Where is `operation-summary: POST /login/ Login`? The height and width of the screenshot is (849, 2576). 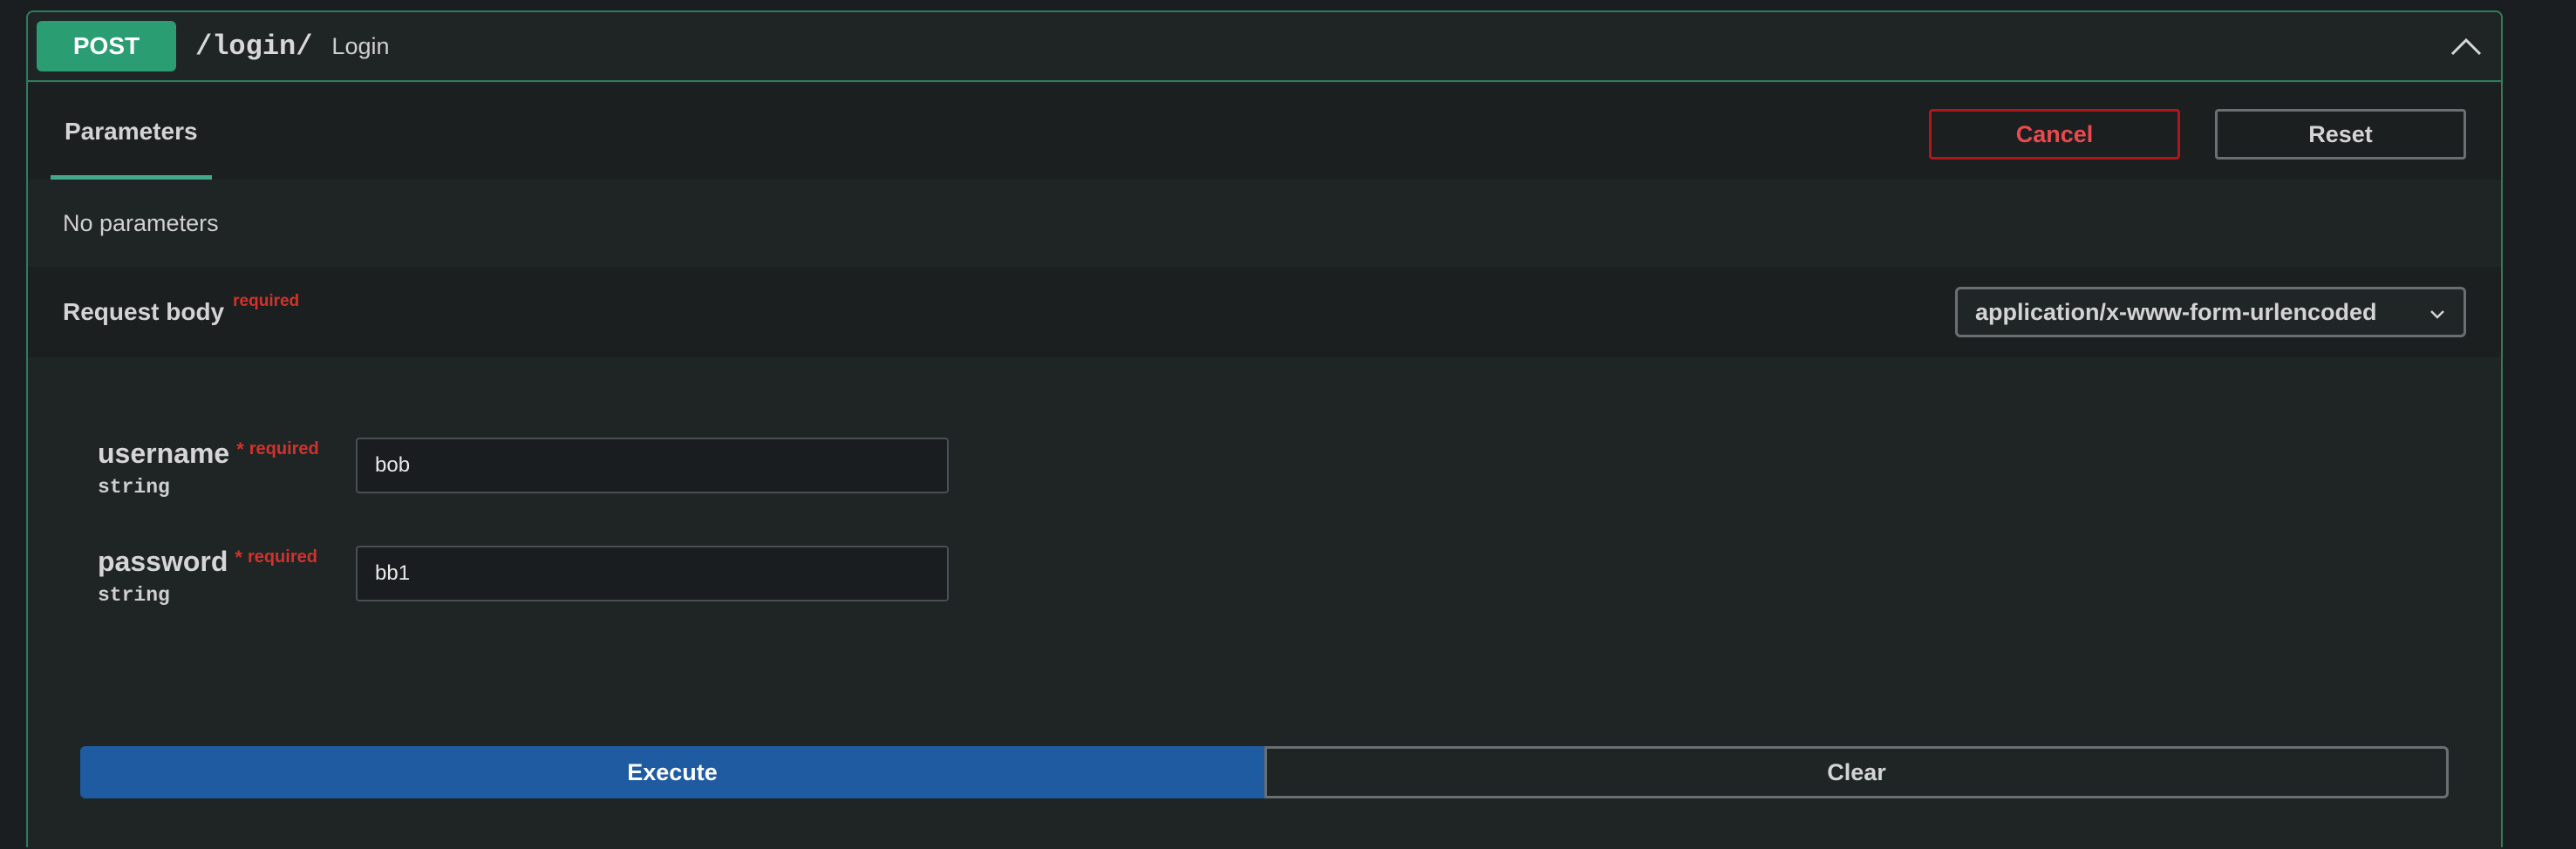
operation-summary: POST /login/ Login is located at coordinates (1265, 47).